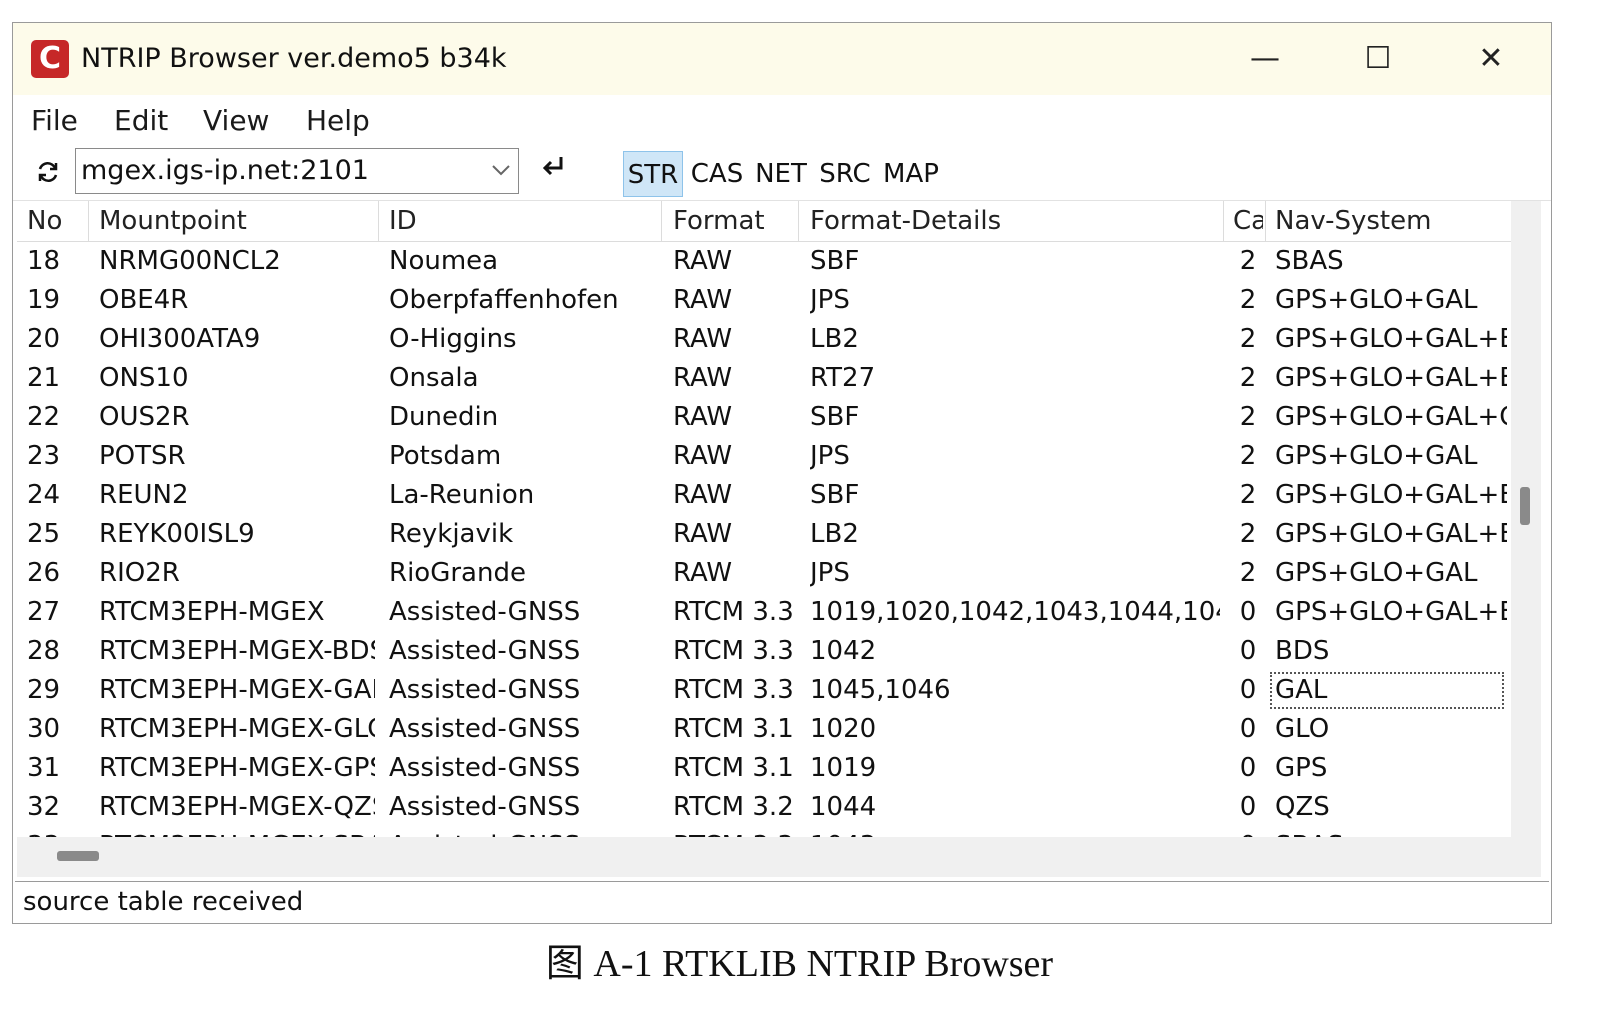 Image resolution: width=1599 pixels, height=1021 pixels. Describe the element at coordinates (237, 573) in the screenshot. I see `cell-mountpoint: RIO2R` at that location.